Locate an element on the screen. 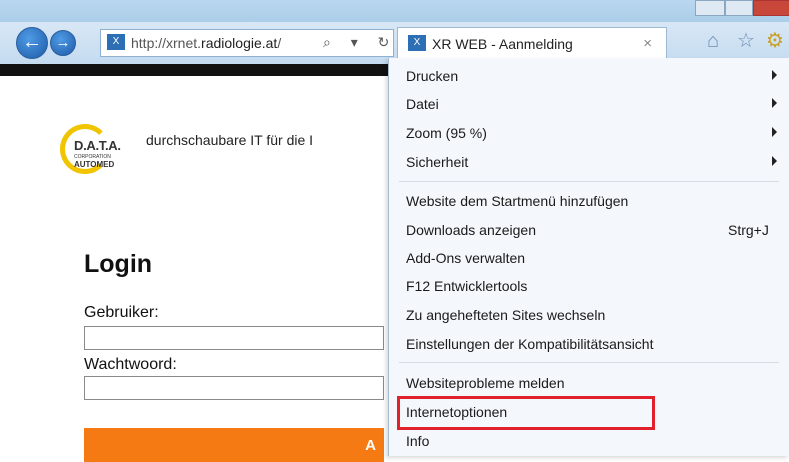 Image resolution: width=789 pixels, height=462 pixels. forward-button: → is located at coordinates (63, 43).